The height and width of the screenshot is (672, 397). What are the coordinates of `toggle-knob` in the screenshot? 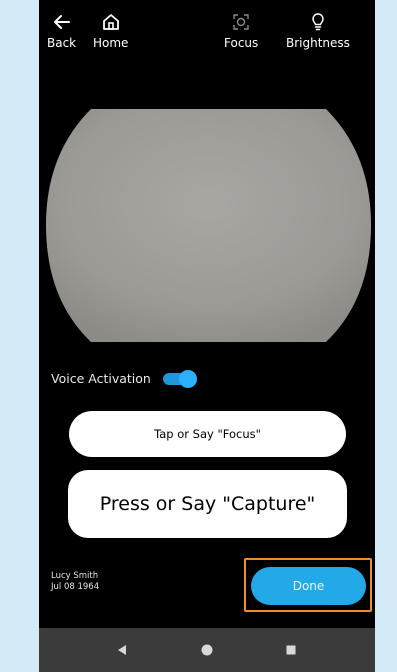 It's located at (187, 379).